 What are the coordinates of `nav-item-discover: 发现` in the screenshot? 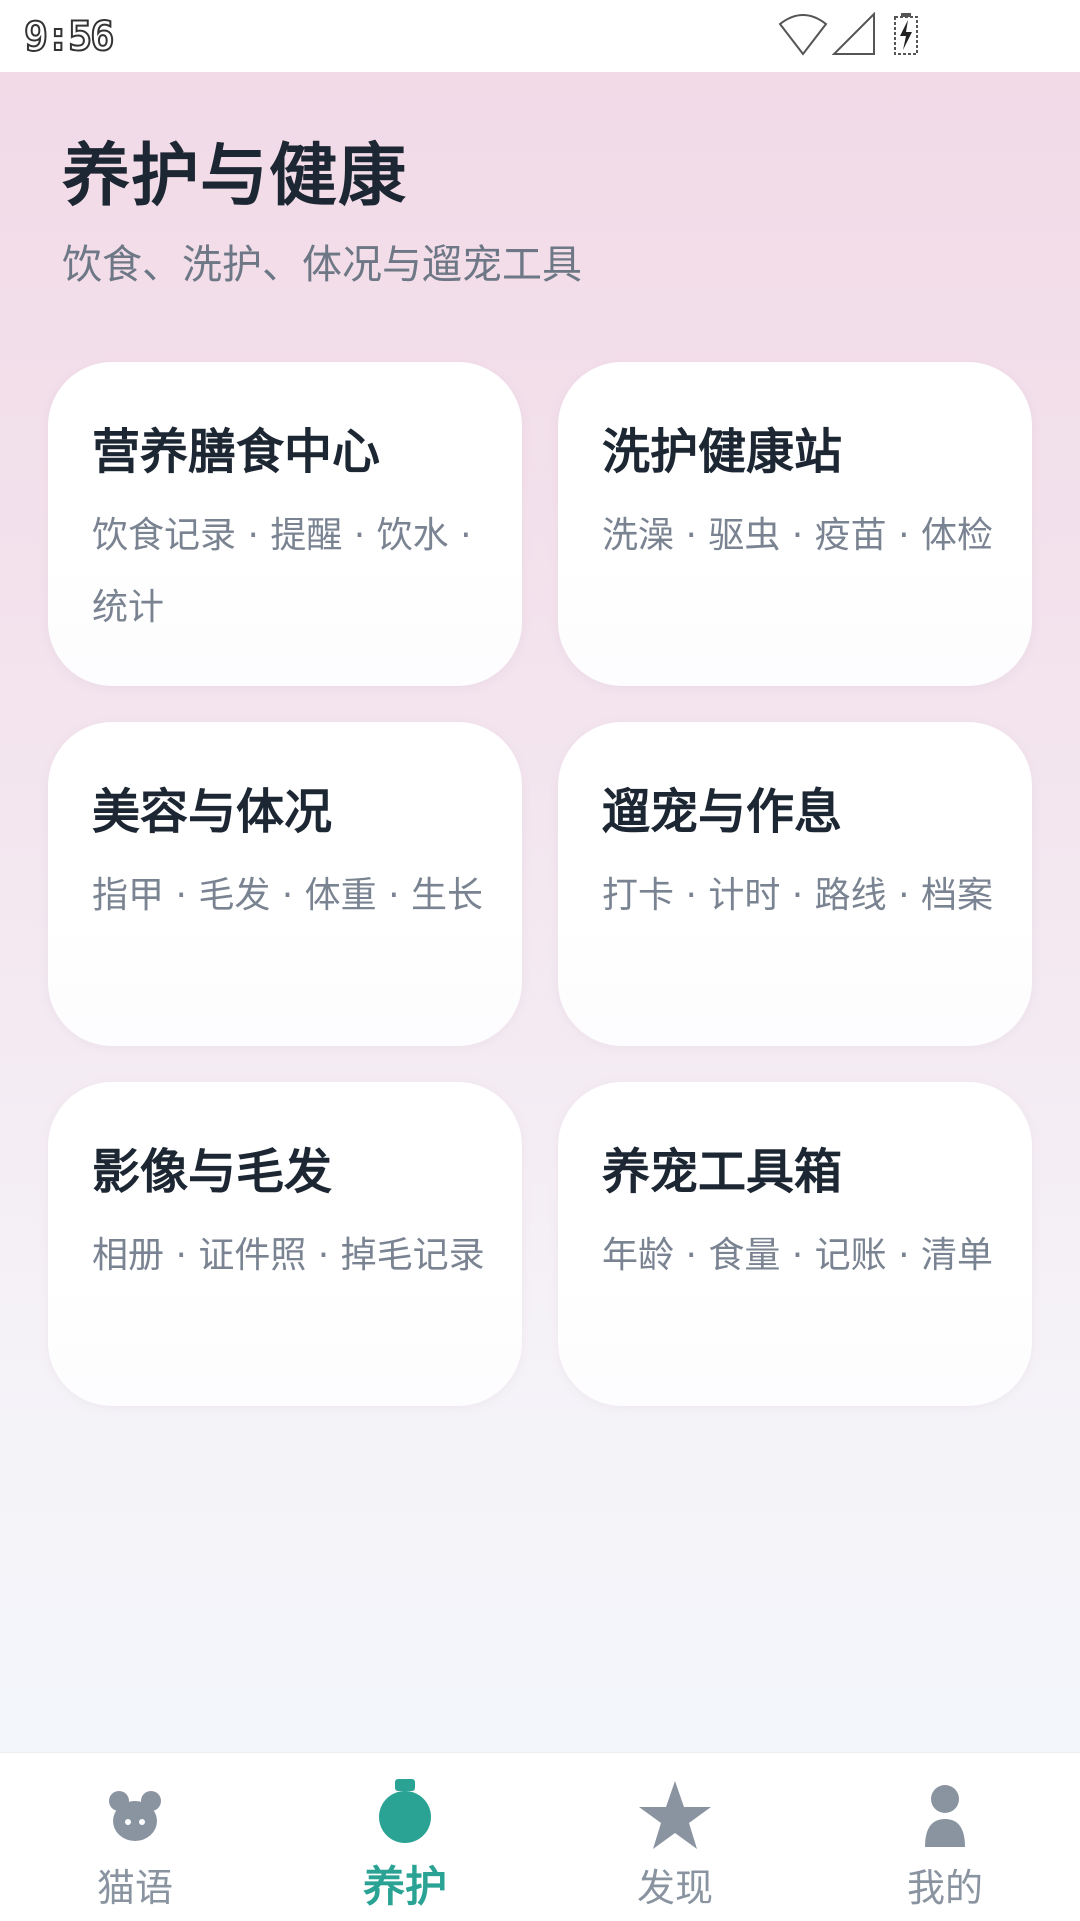 It's located at (675, 1837).